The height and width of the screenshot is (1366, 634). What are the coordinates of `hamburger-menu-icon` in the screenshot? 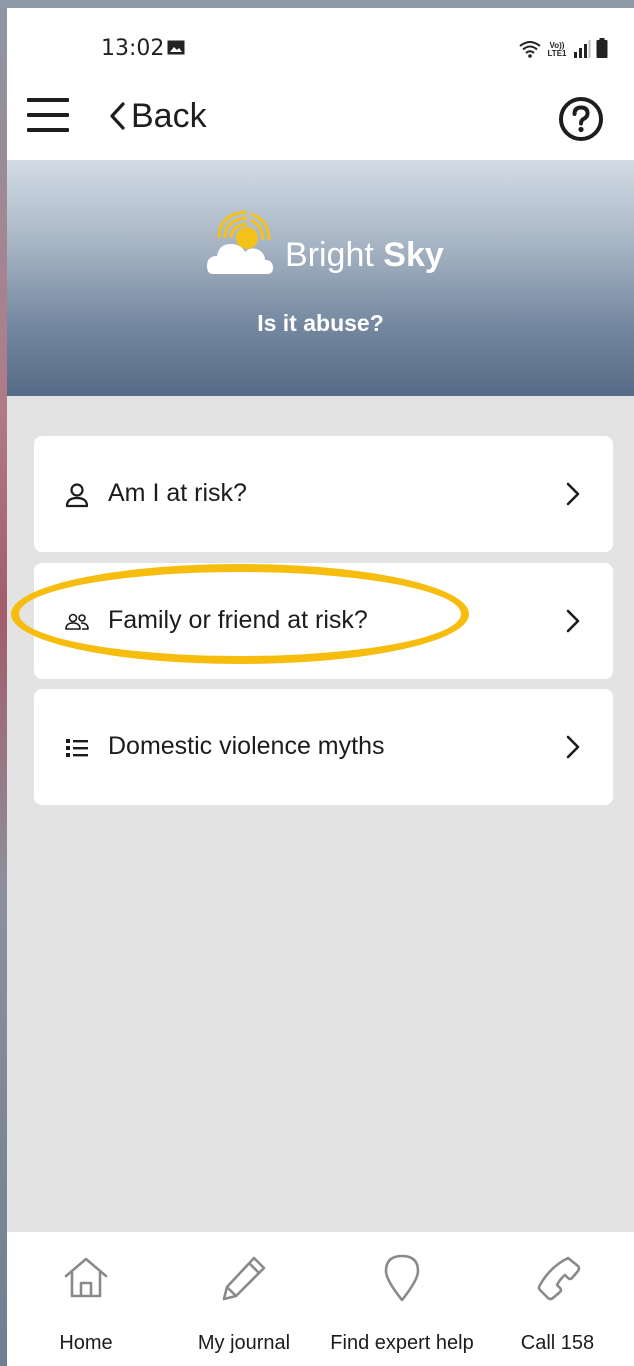 It's located at (48, 100).